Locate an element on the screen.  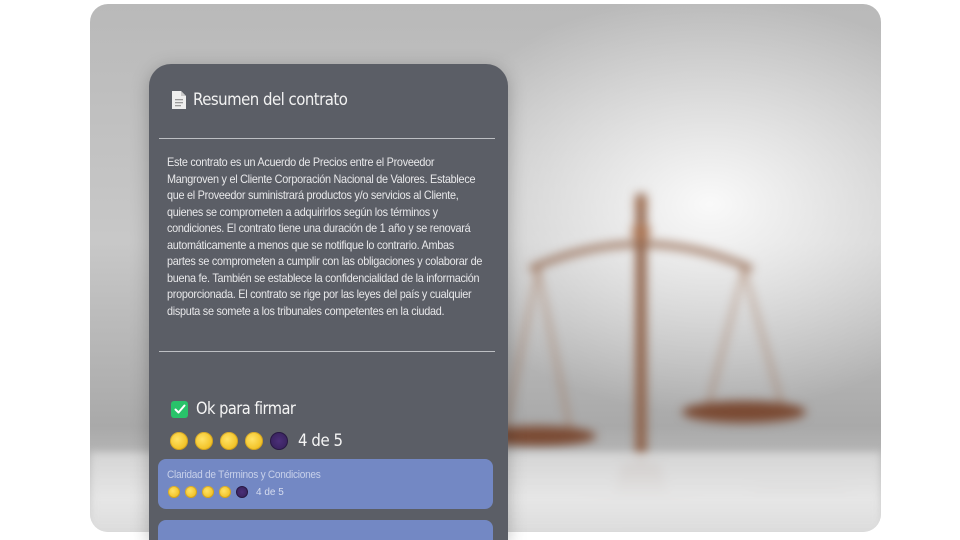
header-divider is located at coordinates (327, 138).